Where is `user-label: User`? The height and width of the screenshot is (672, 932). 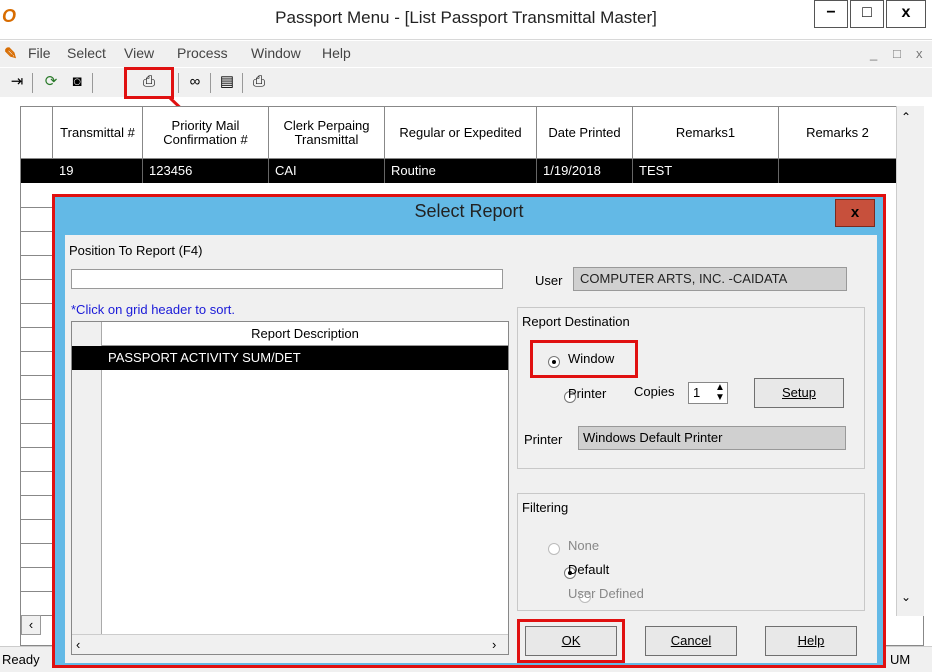
user-label: User is located at coordinates (549, 280).